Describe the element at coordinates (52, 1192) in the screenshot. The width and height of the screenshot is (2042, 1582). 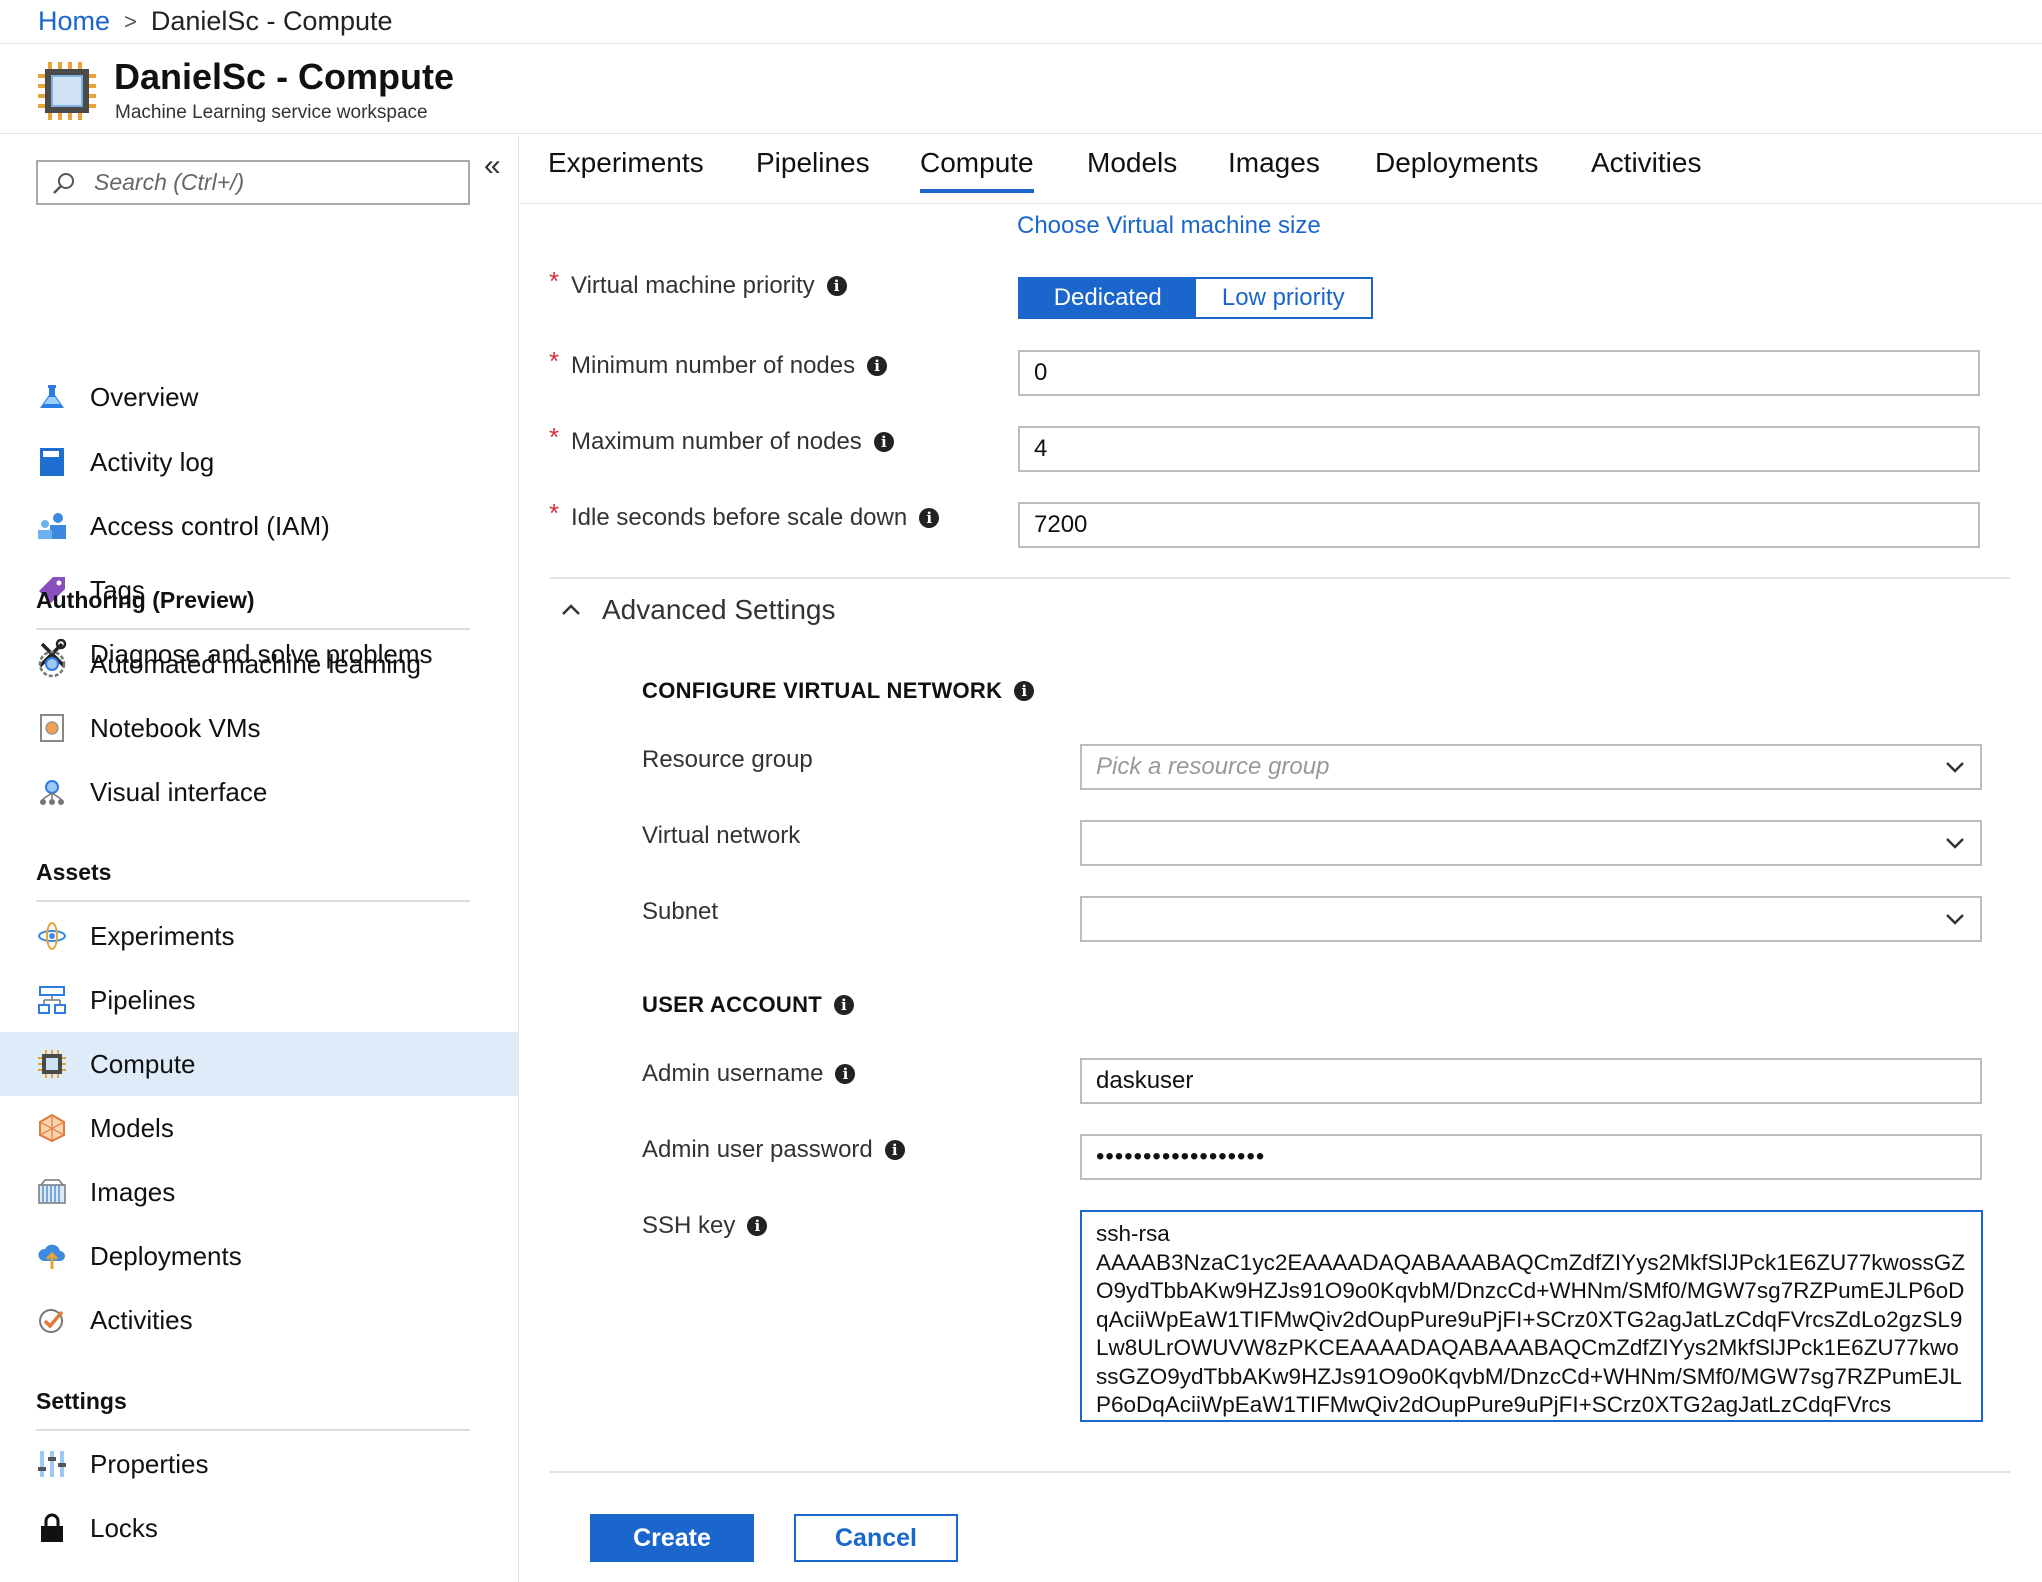
I see `images-icon` at that location.